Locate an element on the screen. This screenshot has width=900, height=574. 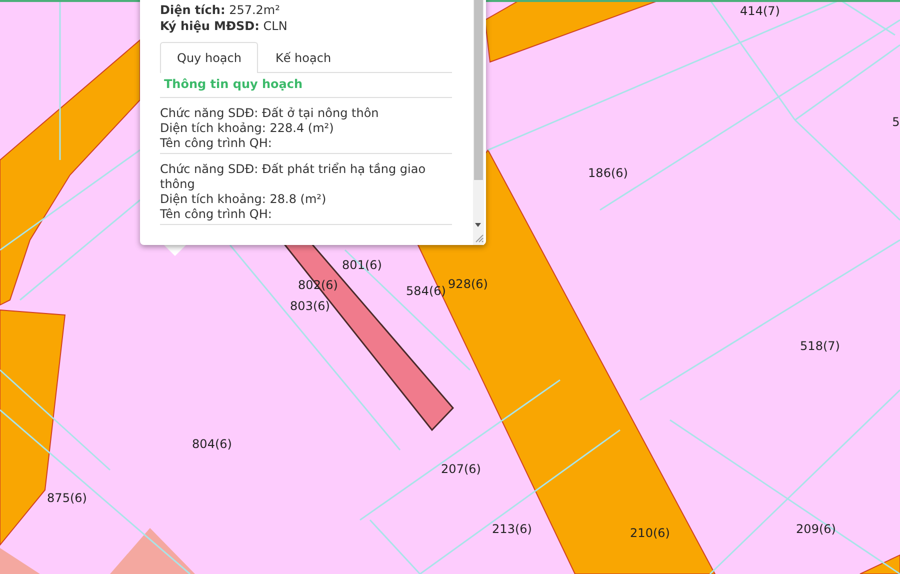
parcel-label: 804(6) is located at coordinates (212, 444).